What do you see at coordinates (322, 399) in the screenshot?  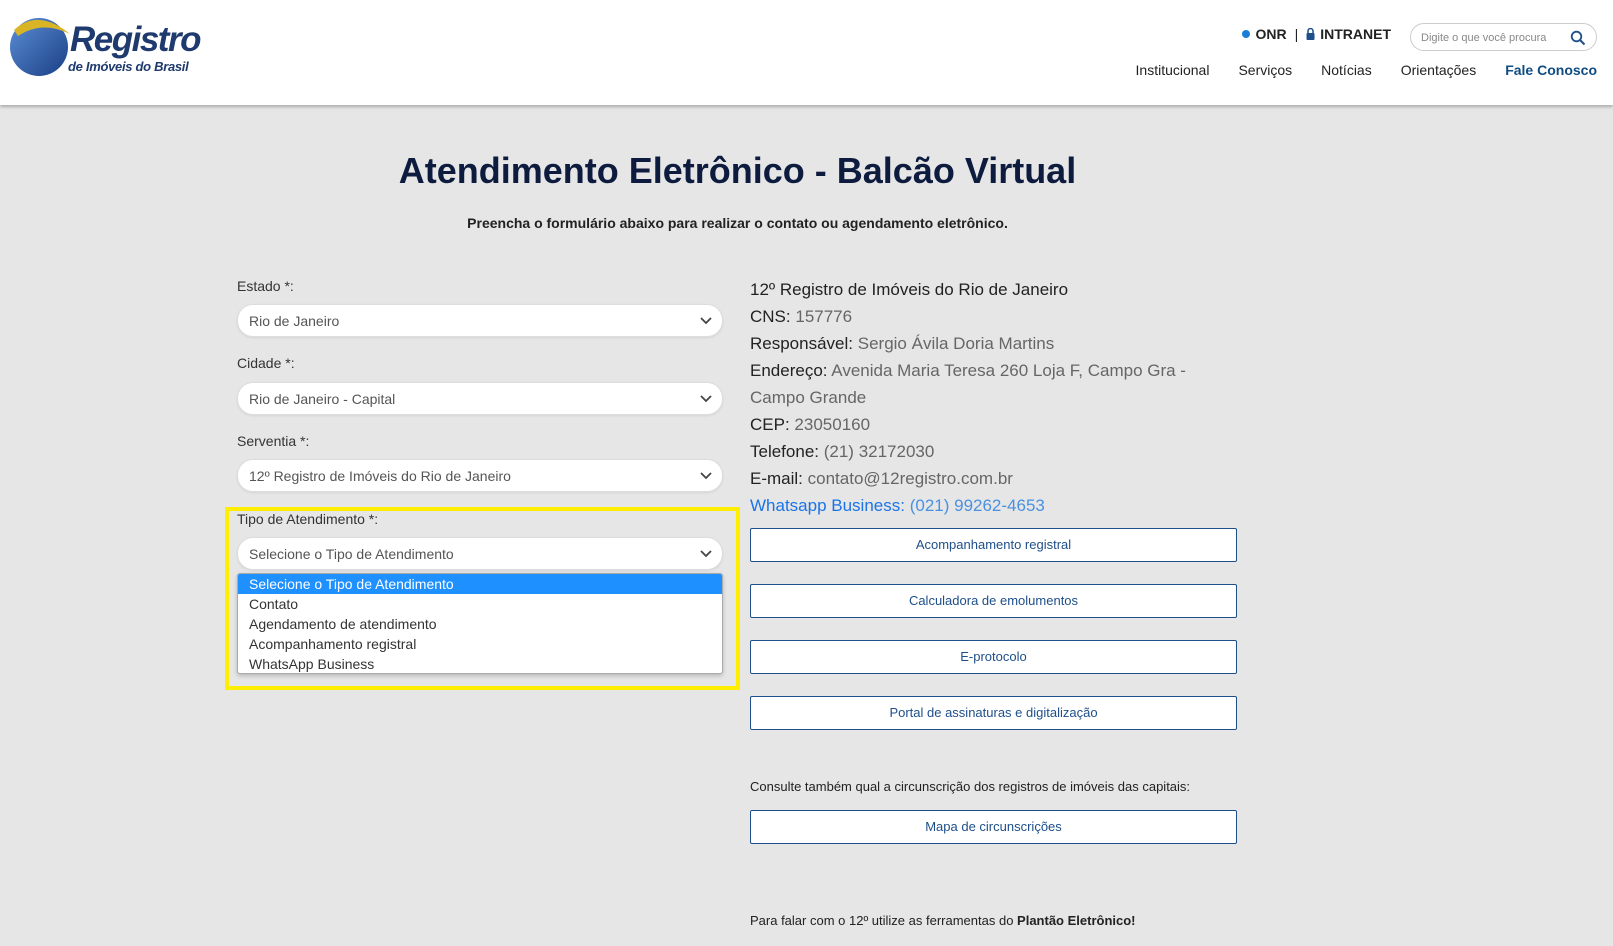 I see `cidade-value: Rio de Janeiro - Capital` at bounding box center [322, 399].